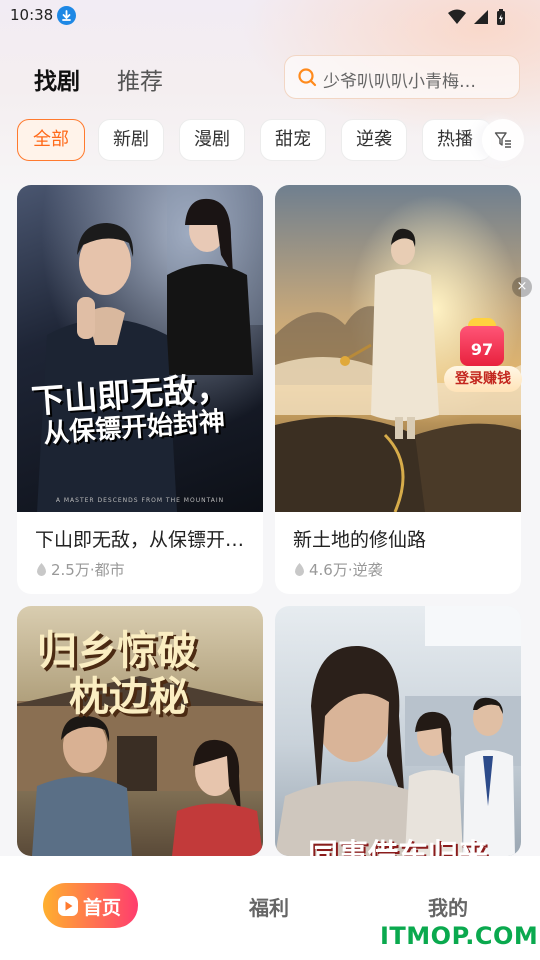 The width and height of the screenshot is (540, 960). I want to click on battery-icon, so click(501, 16).